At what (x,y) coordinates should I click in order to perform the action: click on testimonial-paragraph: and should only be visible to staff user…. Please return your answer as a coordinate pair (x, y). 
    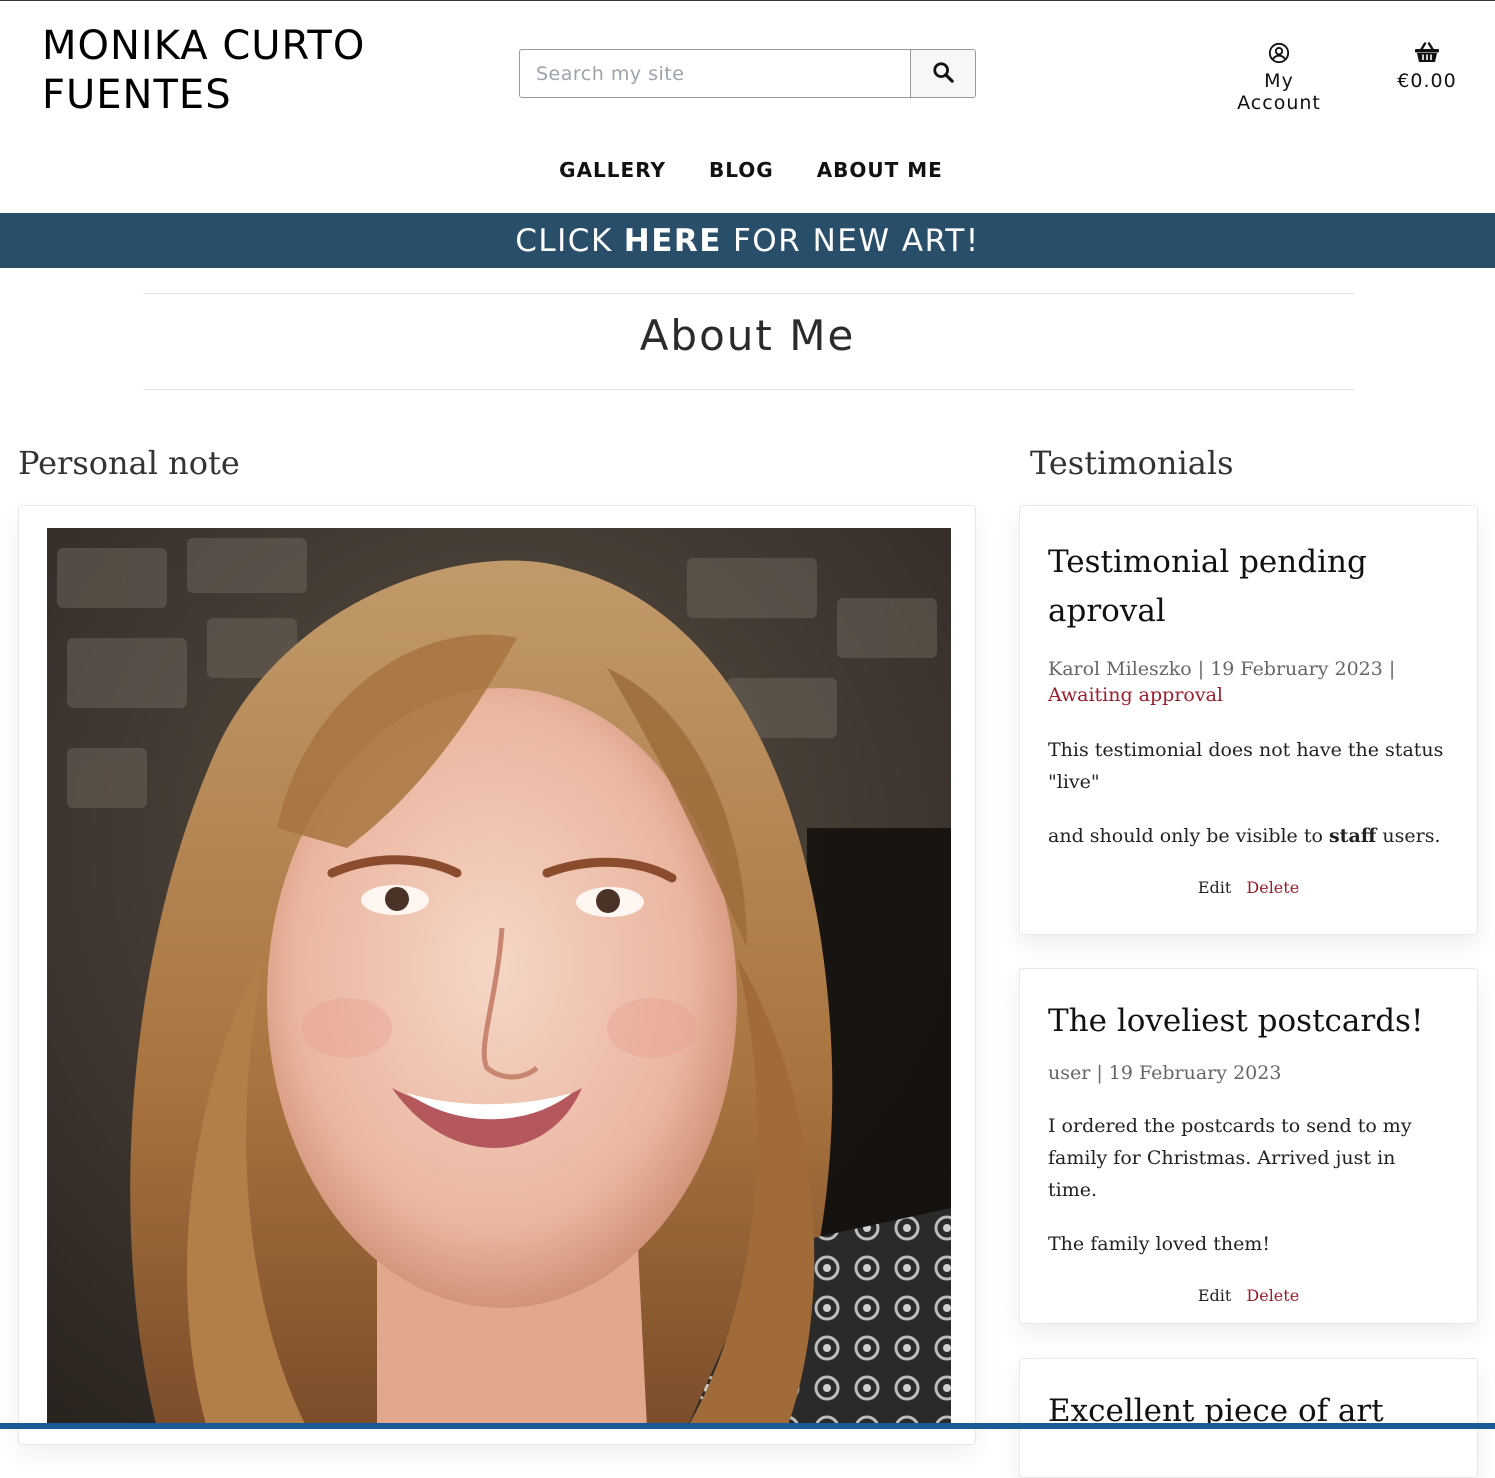
    Looking at the image, I should click on (1248, 836).